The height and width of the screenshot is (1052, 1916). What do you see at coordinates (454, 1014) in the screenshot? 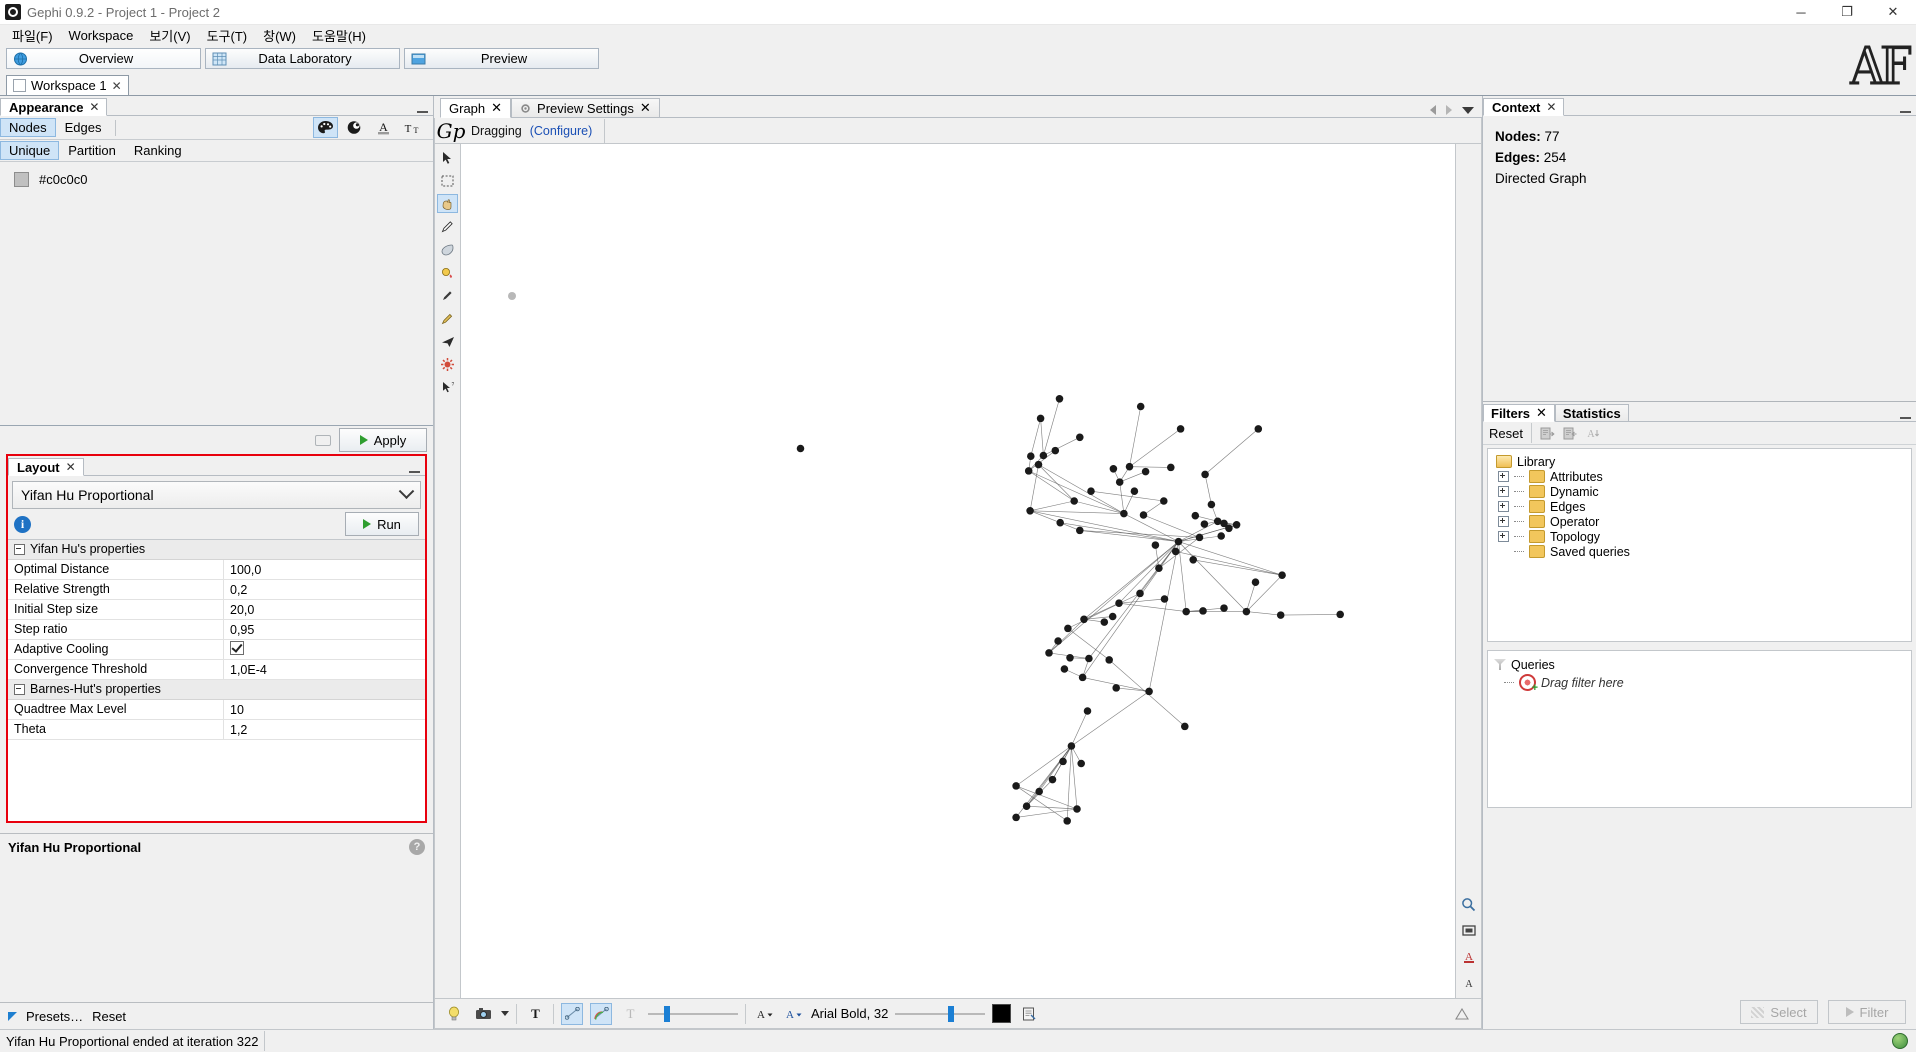
I see `lightbulb-icon` at bounding box center [454, 1014].